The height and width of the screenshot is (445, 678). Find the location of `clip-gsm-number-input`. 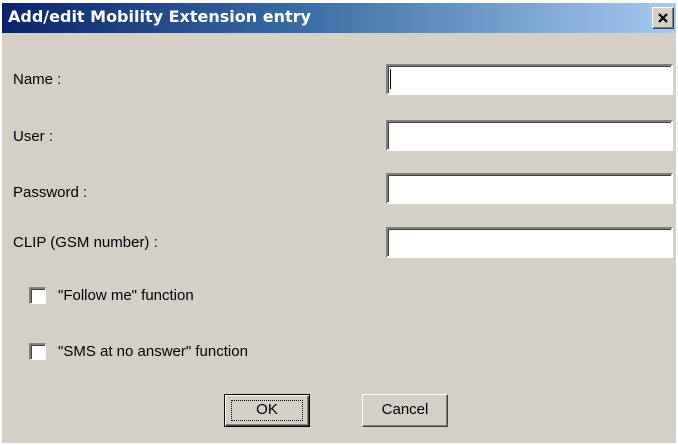

clip-gsm-number-input is located at coordinates (529, 242).